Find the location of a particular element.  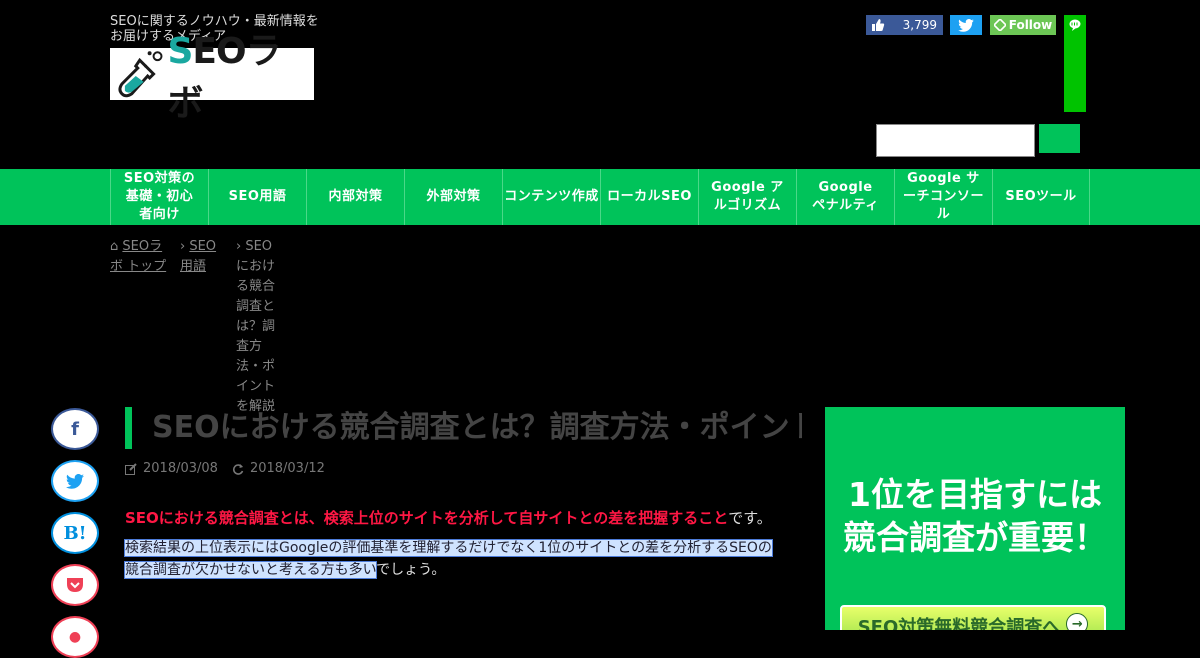

nav-item-label: 外部対策 is located at coordinates (453, 196).